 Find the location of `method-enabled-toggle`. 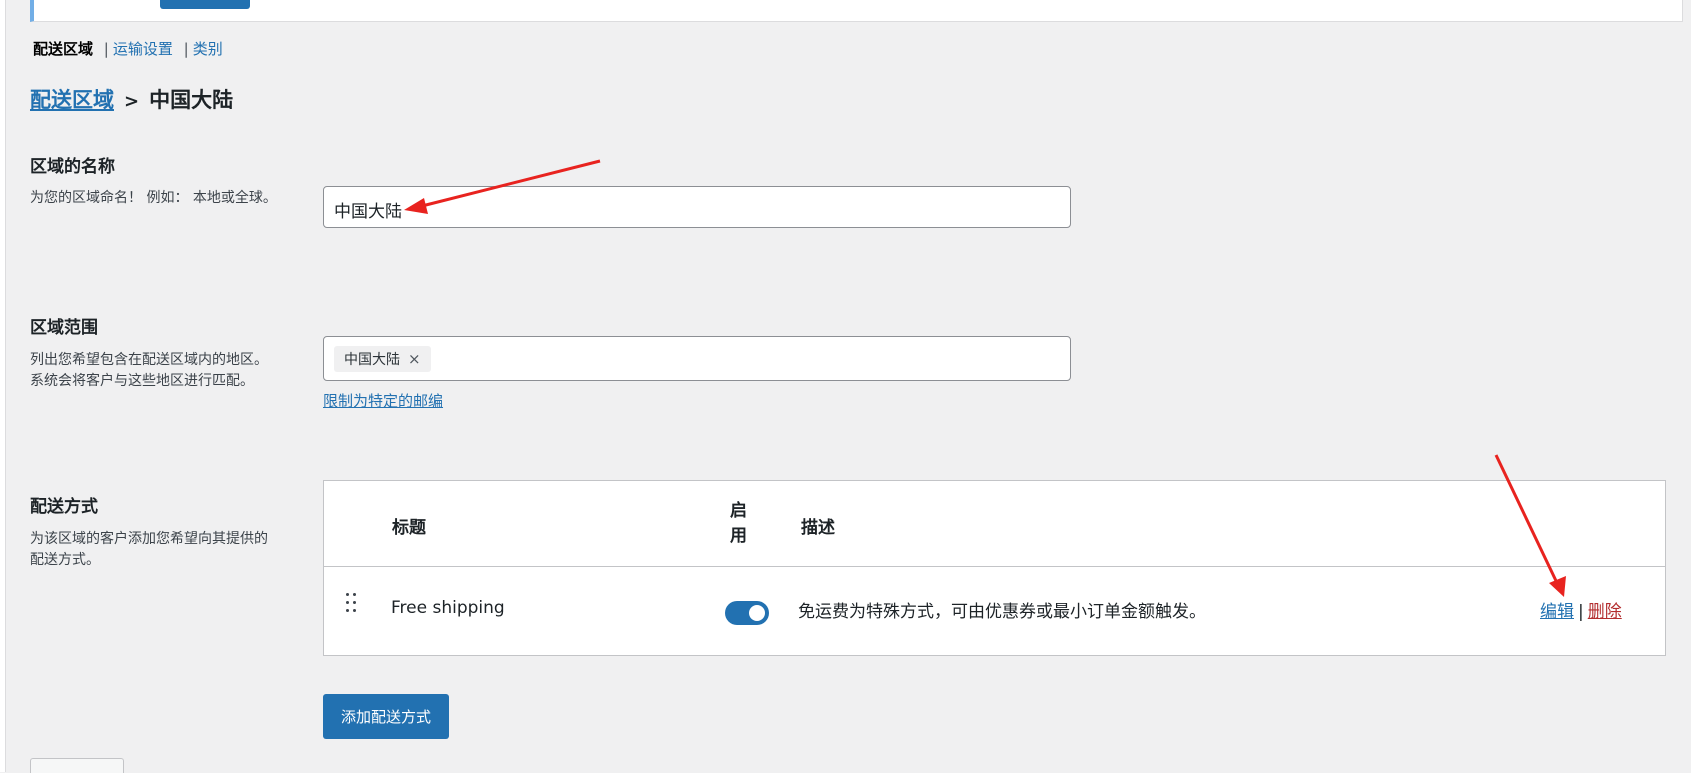

method-enabled-toggle is located at coordinates (747, 613).